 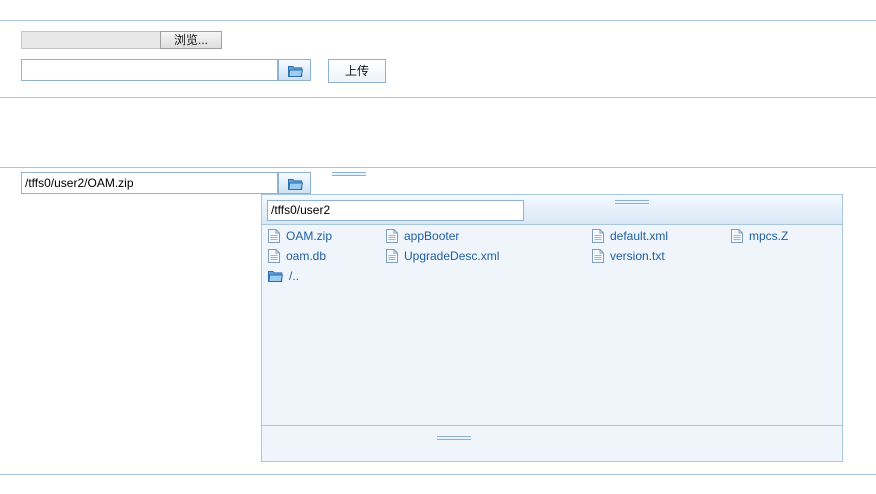 I want to click on file-browser-footer, so click(x=552, y=443).